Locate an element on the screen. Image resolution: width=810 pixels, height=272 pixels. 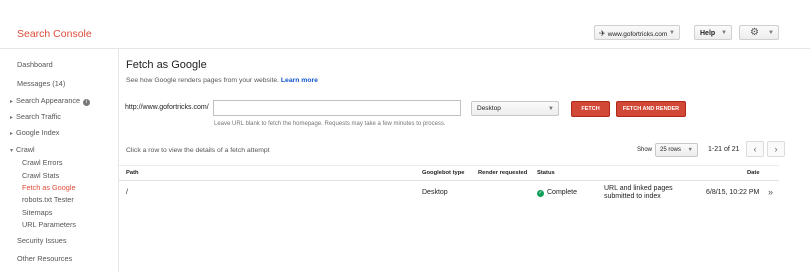
previous-page-button: ‹ is located at coordinates (755, 149).